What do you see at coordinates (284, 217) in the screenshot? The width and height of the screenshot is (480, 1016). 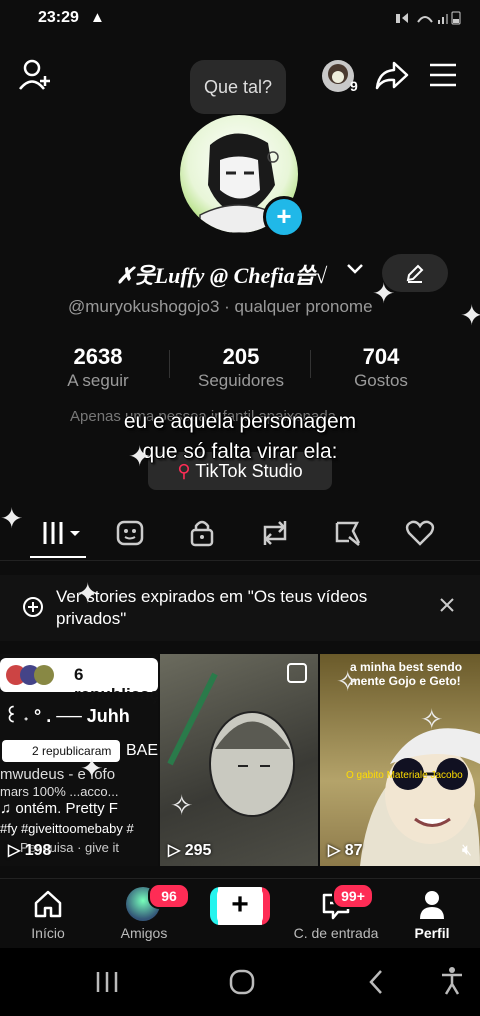 I see `add-avatar-button: +` at bounding box center [284, 217].